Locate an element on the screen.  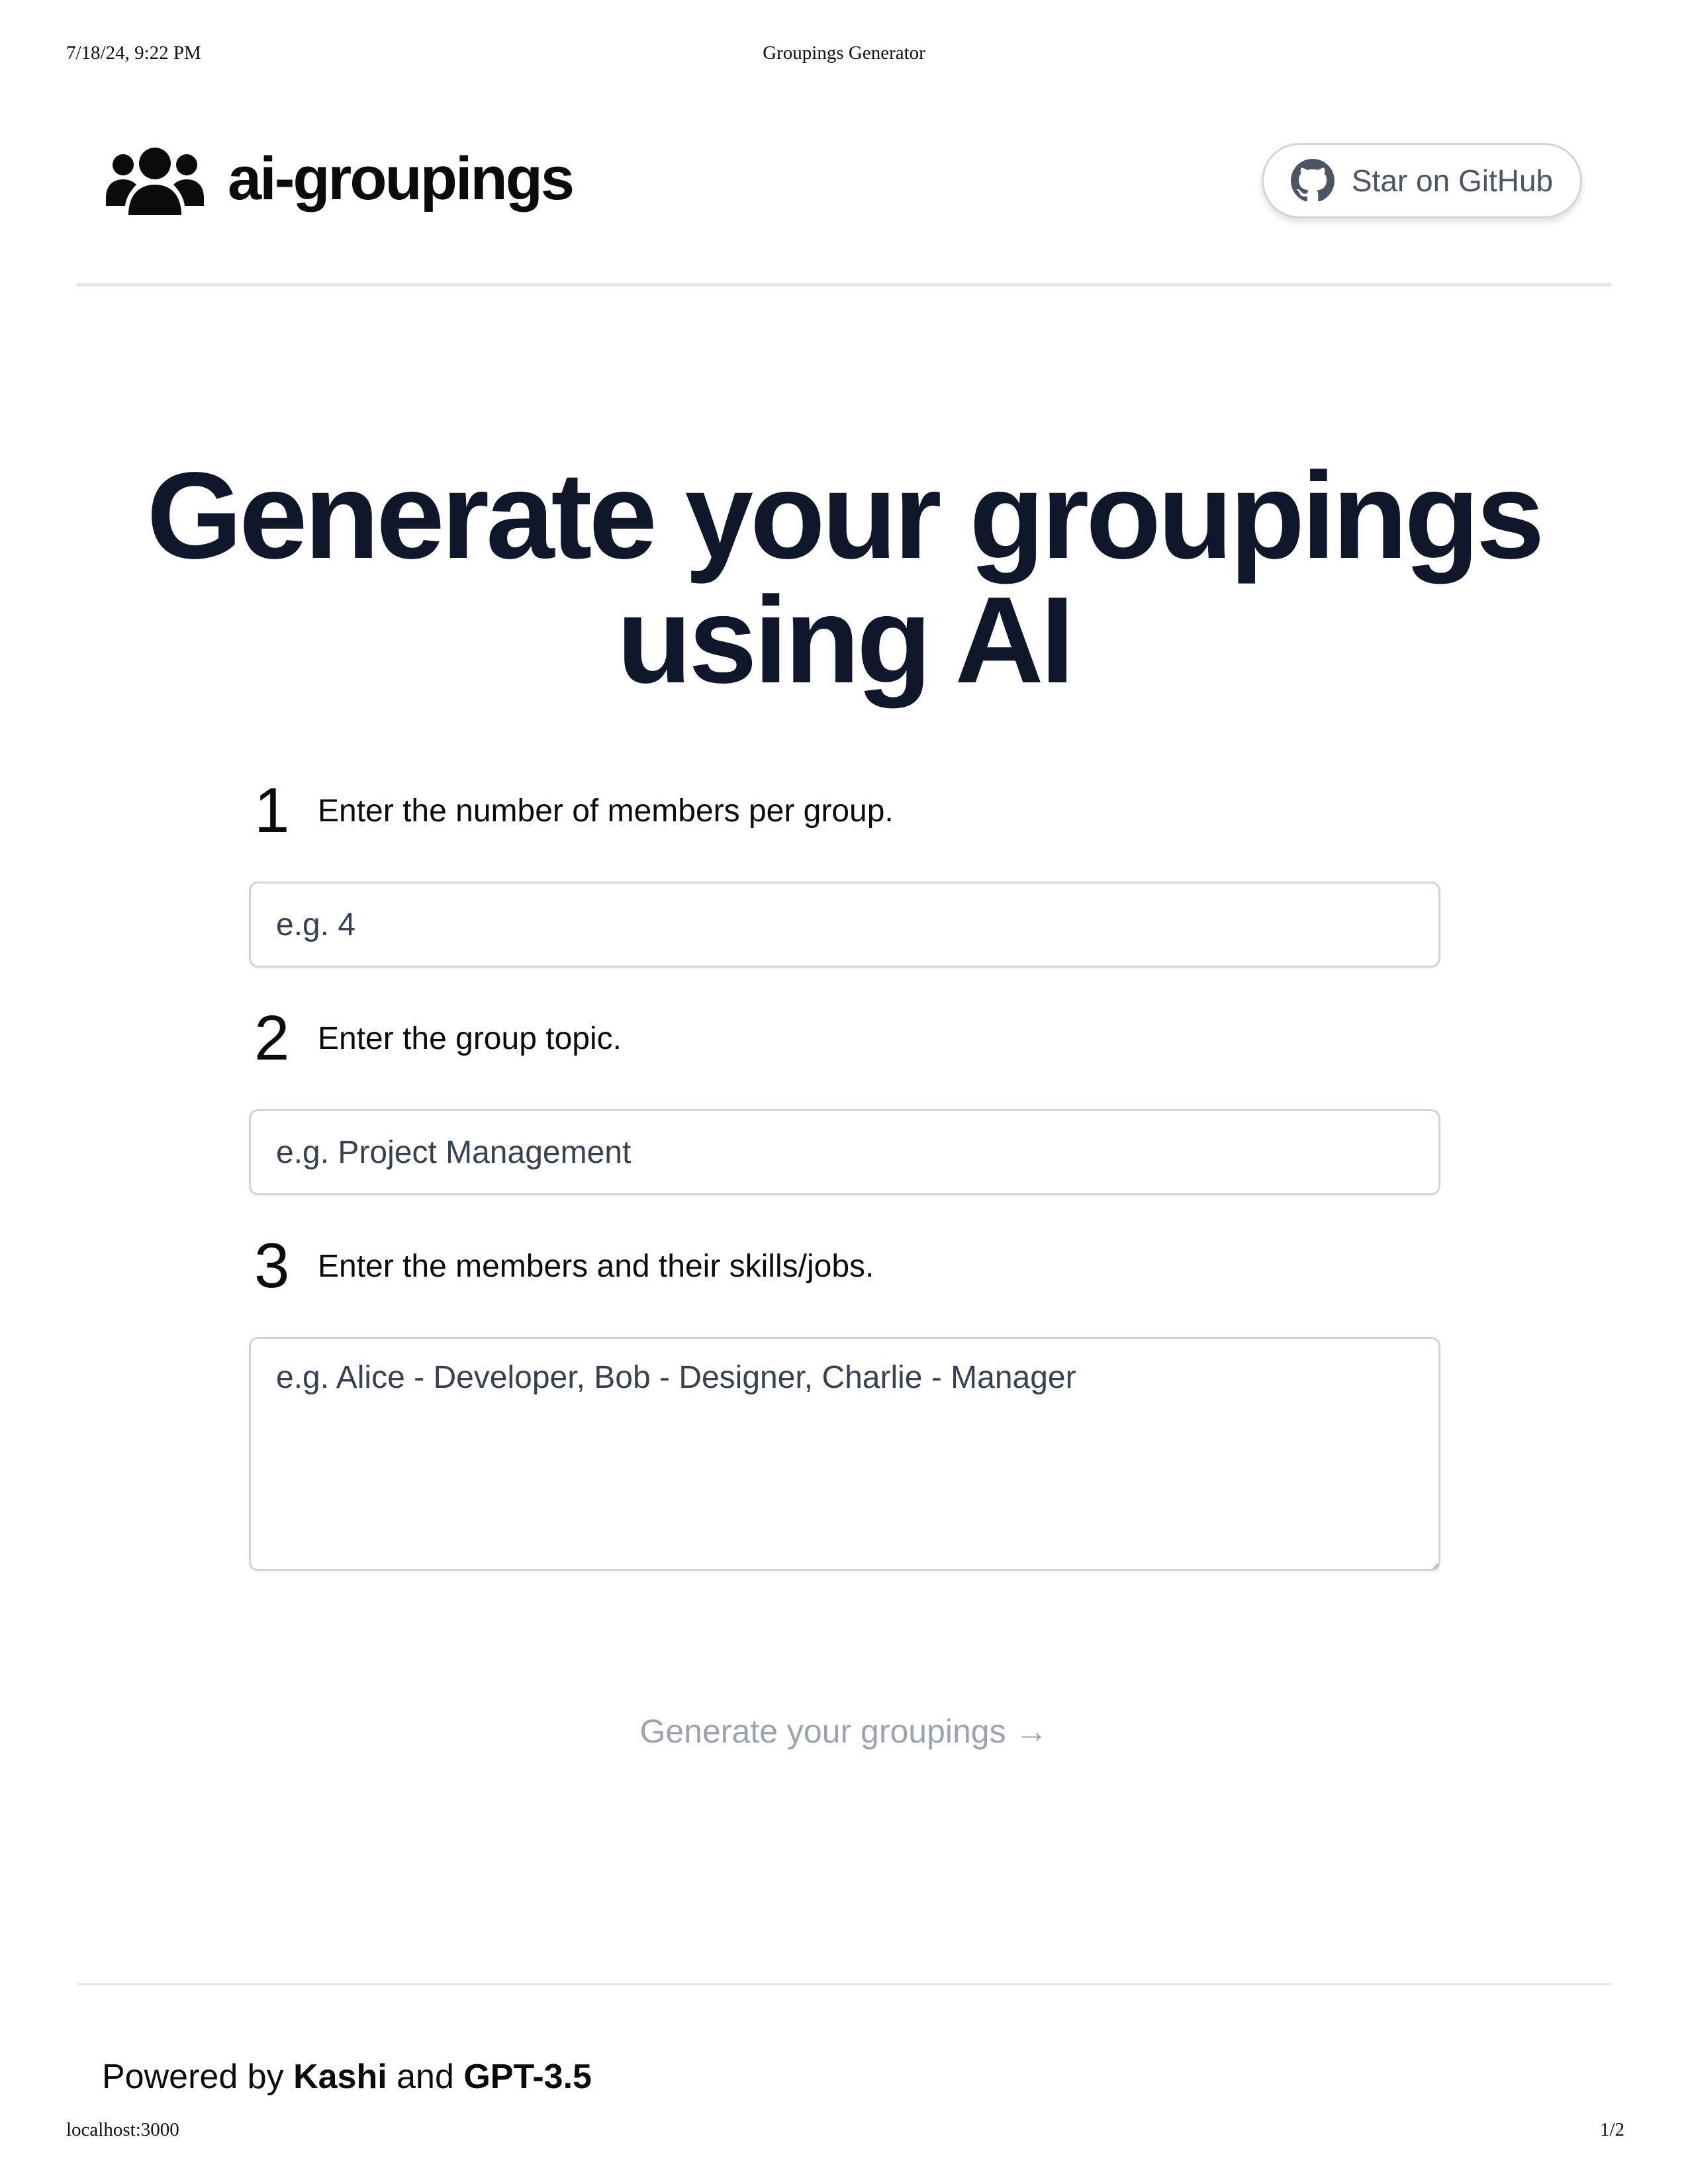
powered-by: Powered by Kashi and GPT-3.5 is located at coordinates (347, 2077).